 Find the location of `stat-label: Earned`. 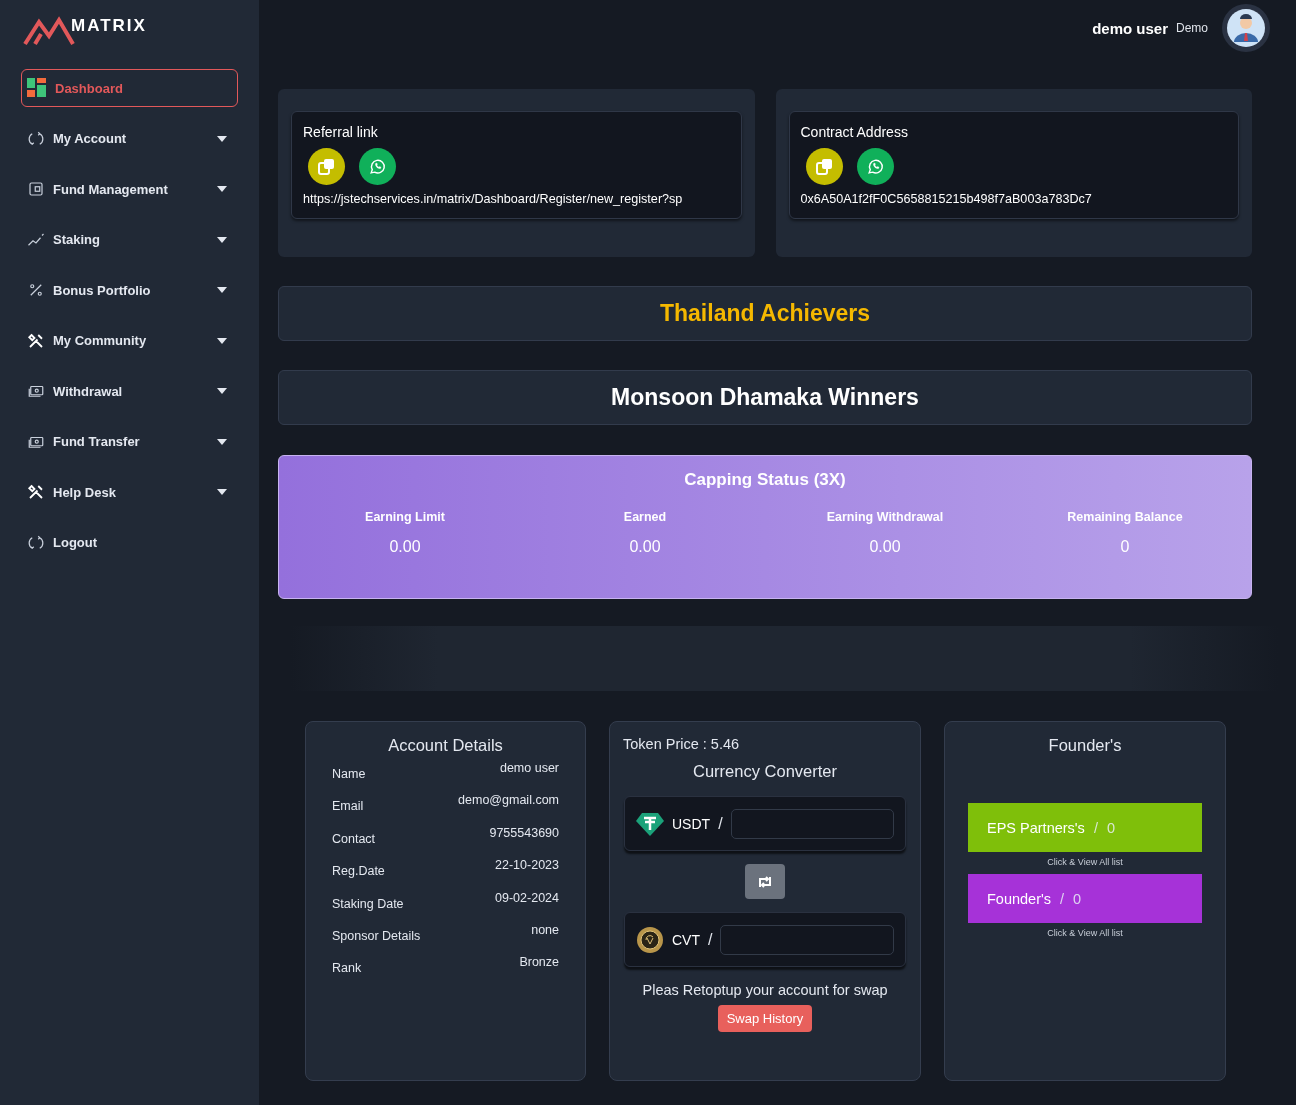

stat-label: Earned is located at coordinates (645, 517).